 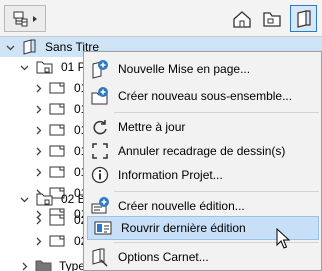 I want to click on menu-item-label: Mettre à jour, so click(x=152, y=127).